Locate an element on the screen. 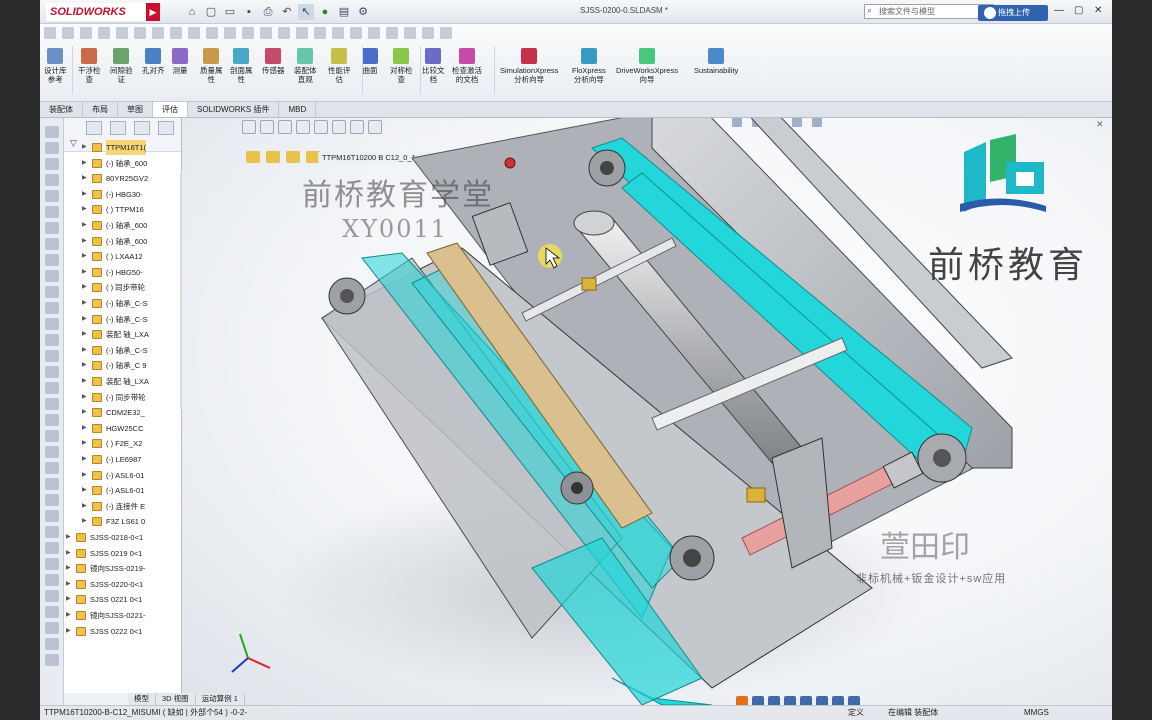  ribbon-button-10: 曲面 is located at coordinates (370, 61).